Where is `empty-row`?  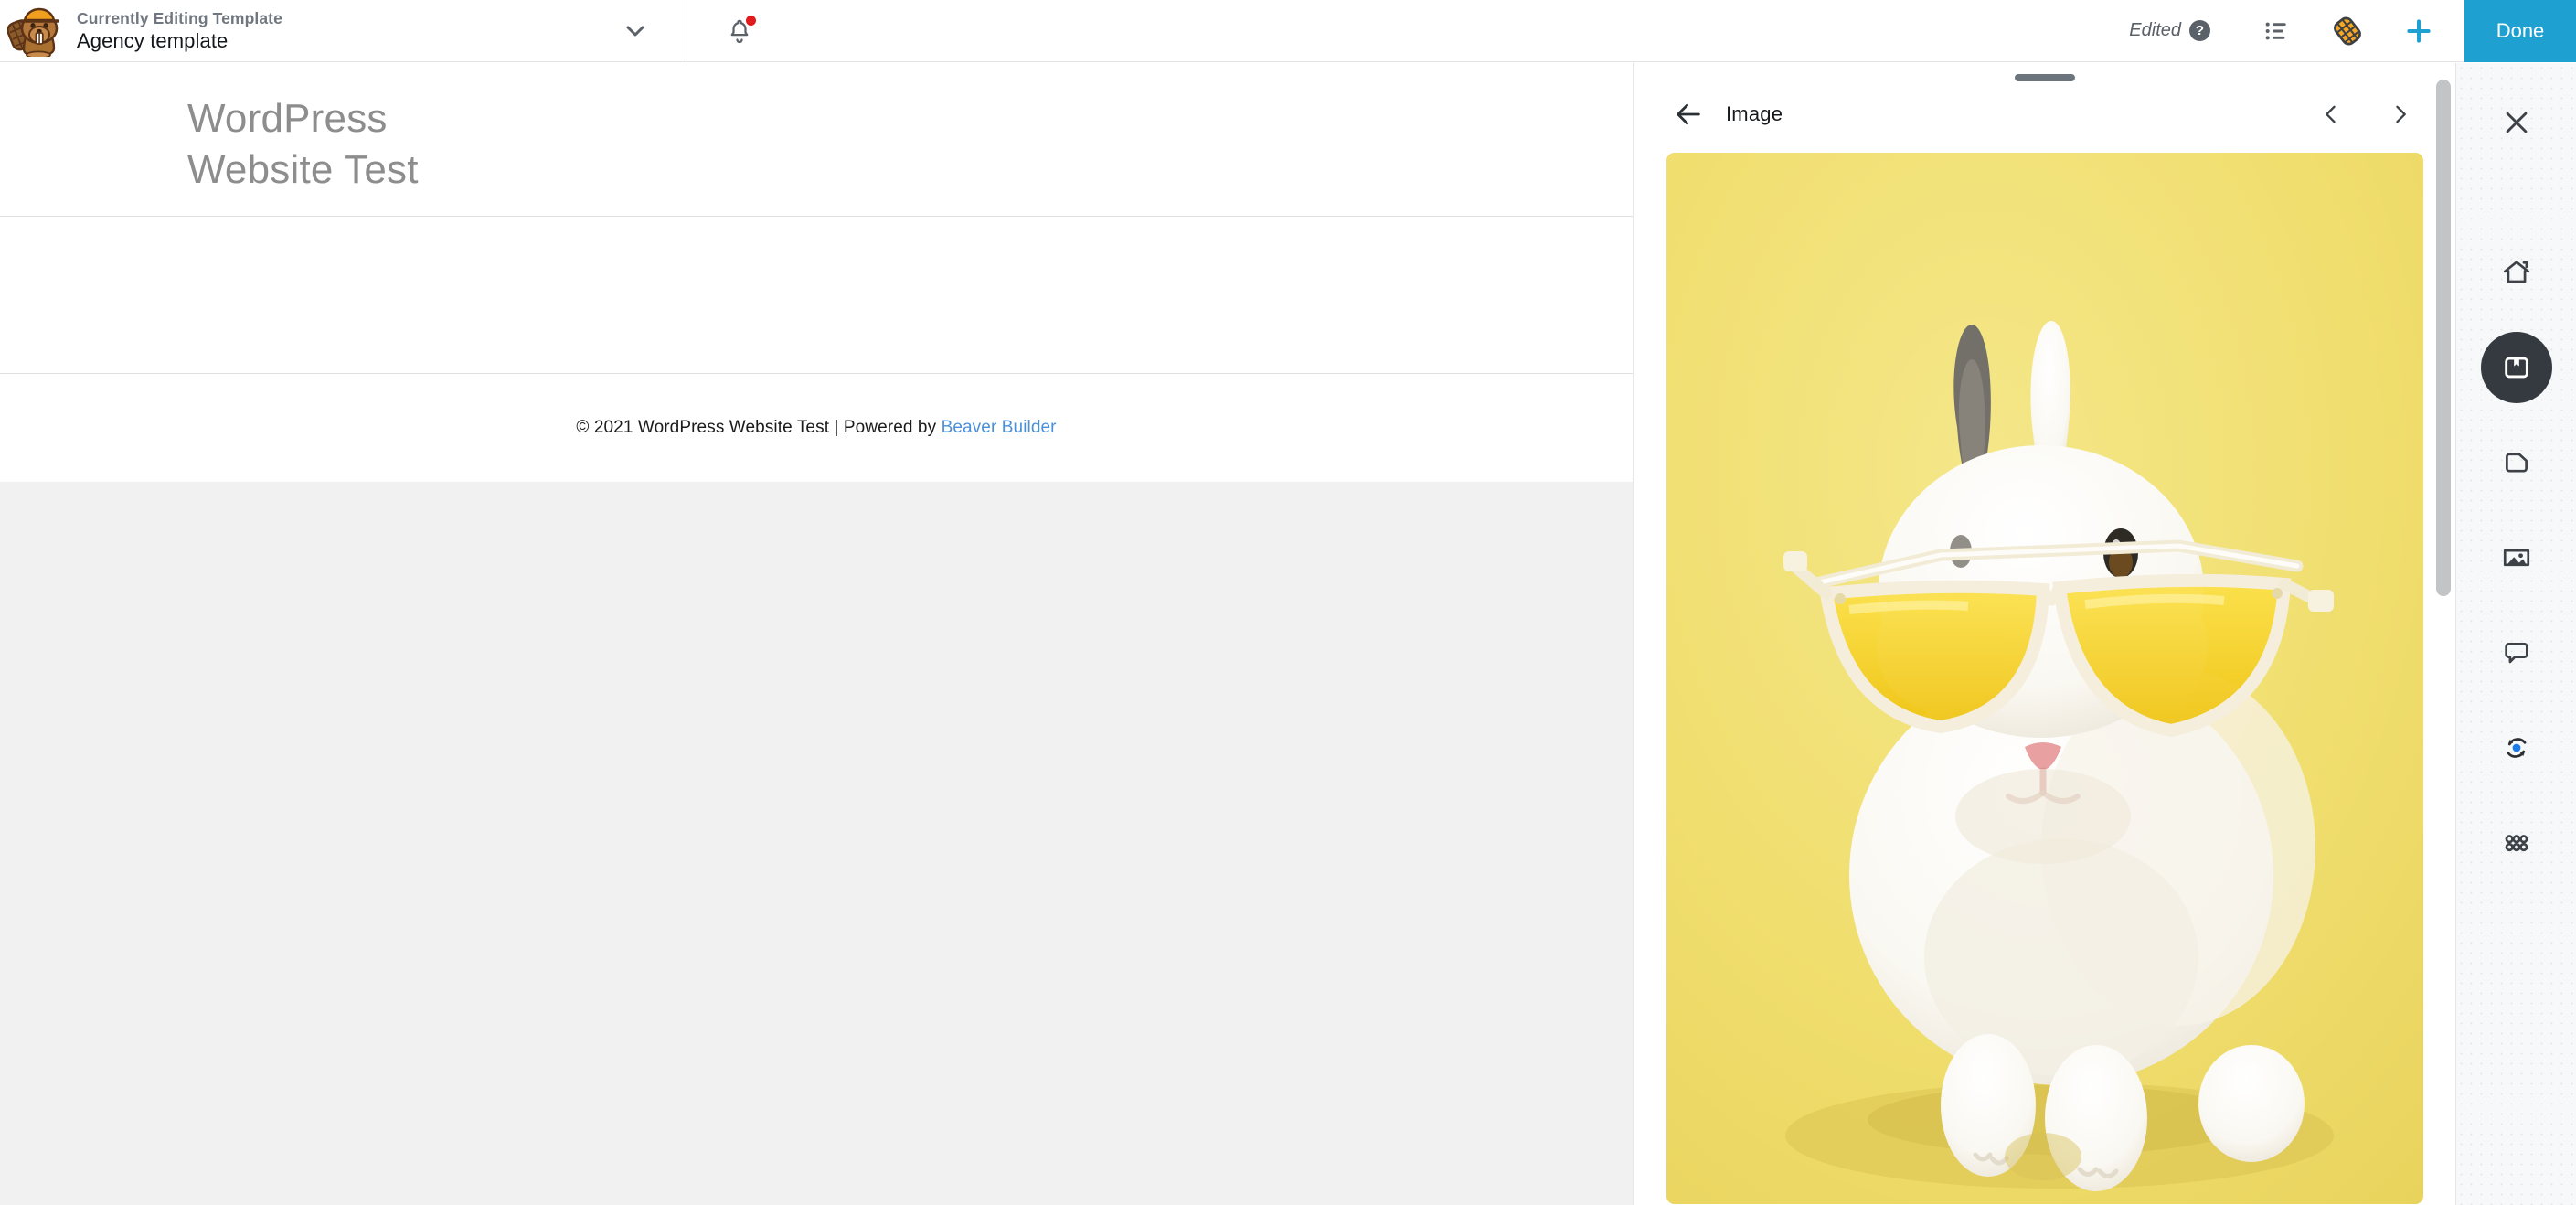
empty-row is located at coordinates (816, 295).